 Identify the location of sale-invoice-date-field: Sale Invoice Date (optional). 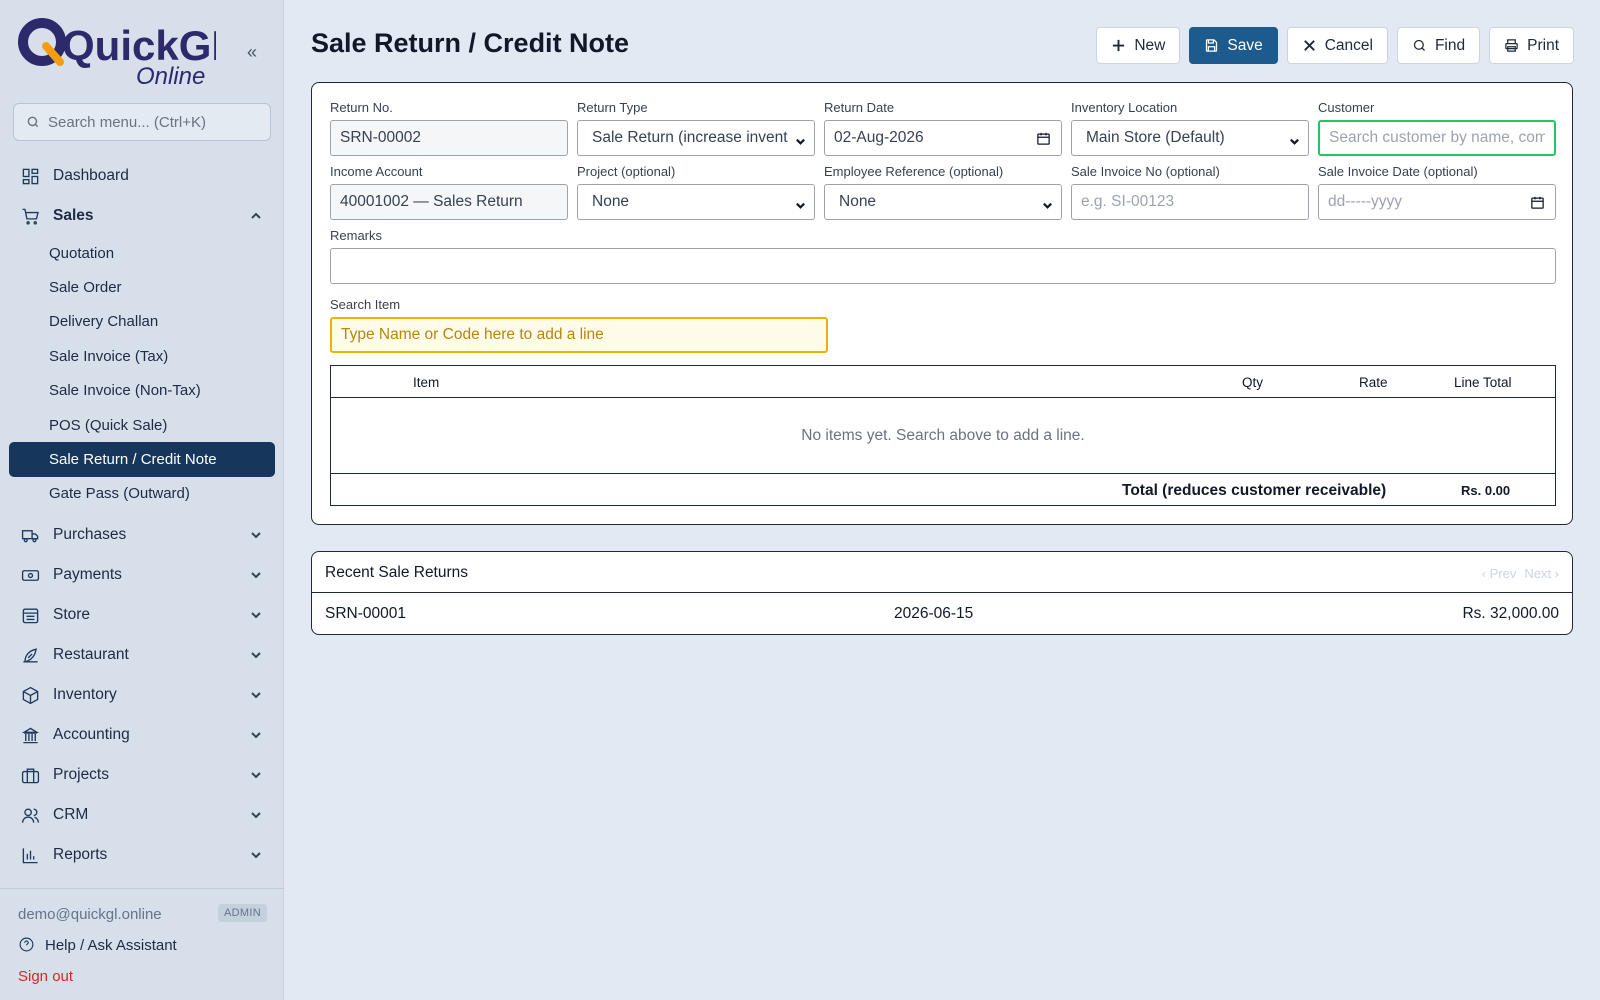
(1437, 192).